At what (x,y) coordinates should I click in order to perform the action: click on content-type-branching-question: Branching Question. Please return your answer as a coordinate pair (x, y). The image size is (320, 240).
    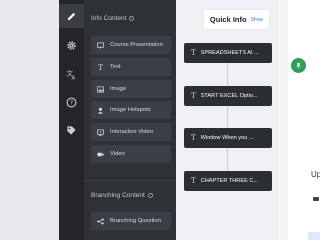
    Looking at the image, I should click on (131, 221).